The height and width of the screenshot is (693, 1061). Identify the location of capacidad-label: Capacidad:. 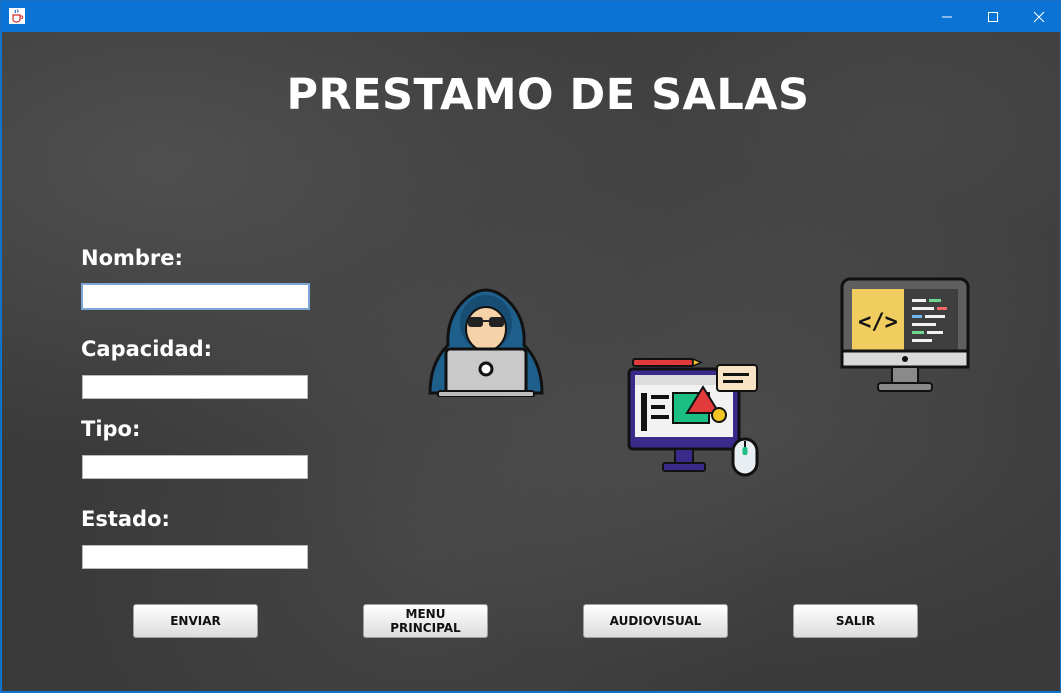
(147, 349).